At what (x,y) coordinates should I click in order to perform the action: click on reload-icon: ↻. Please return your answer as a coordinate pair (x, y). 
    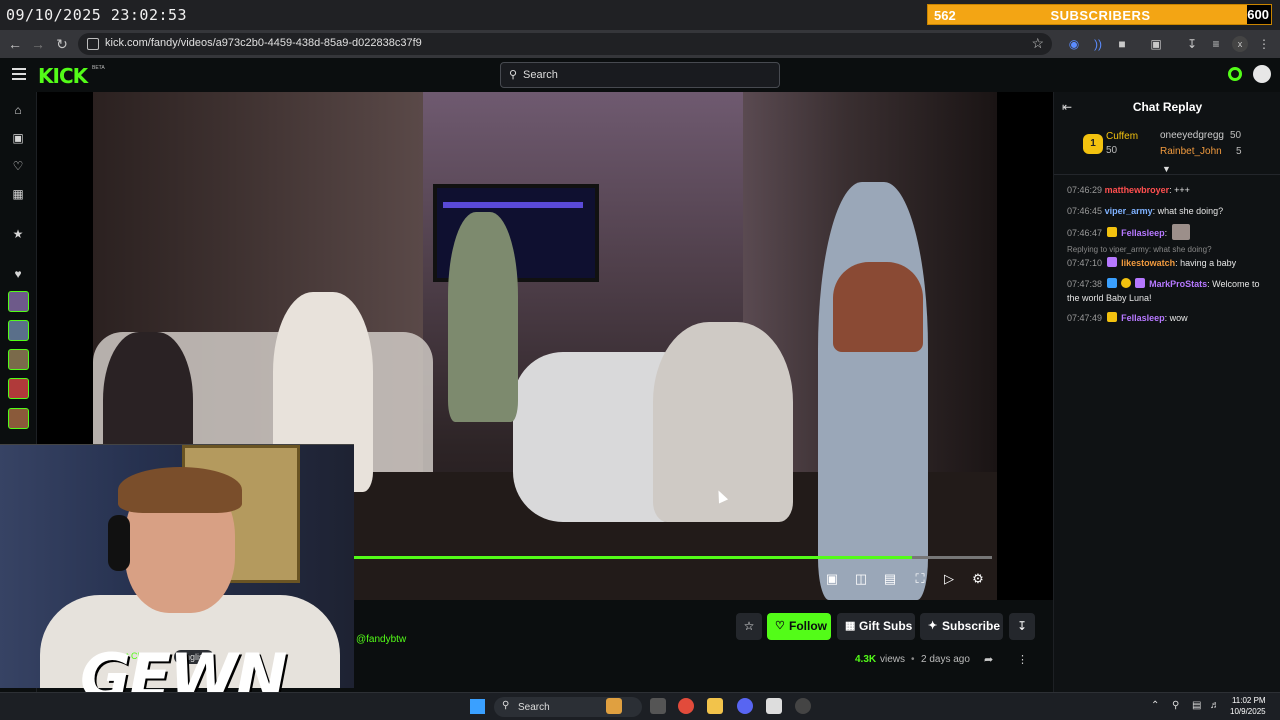
    Looking at the image, I should click on (62, 44).